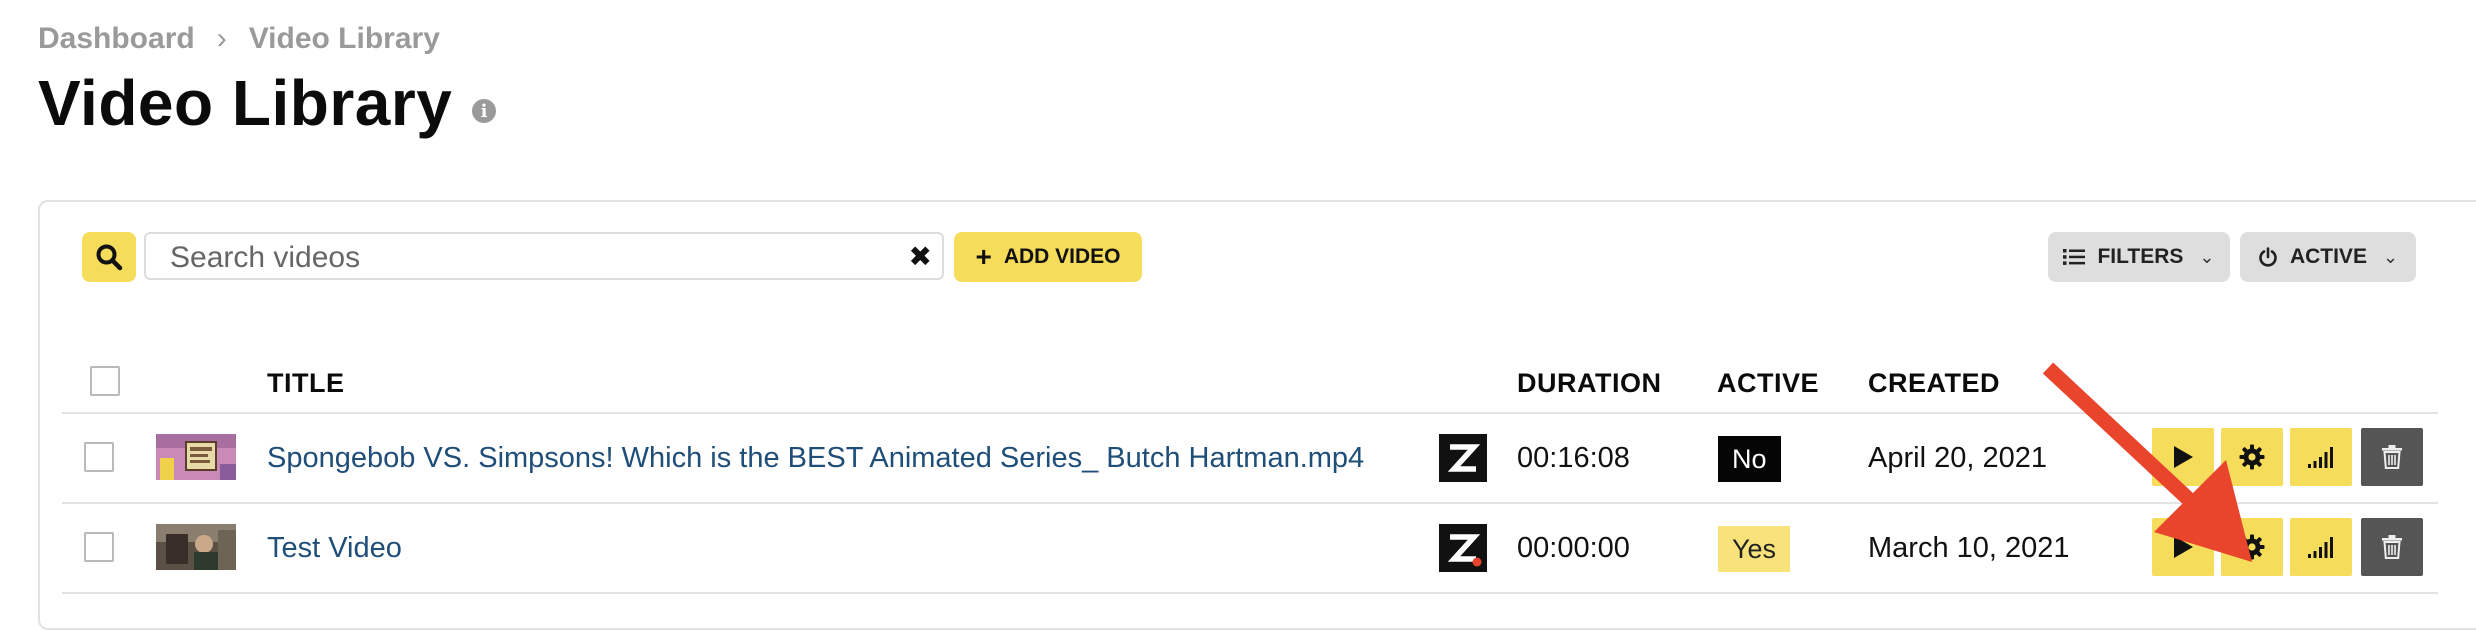 The height and width of the screenshot is (630, 2476). What do you see at coordinates (1749, 459) in the screenshot?
I see `status-badge: No` at bounding box center [1749, 459].